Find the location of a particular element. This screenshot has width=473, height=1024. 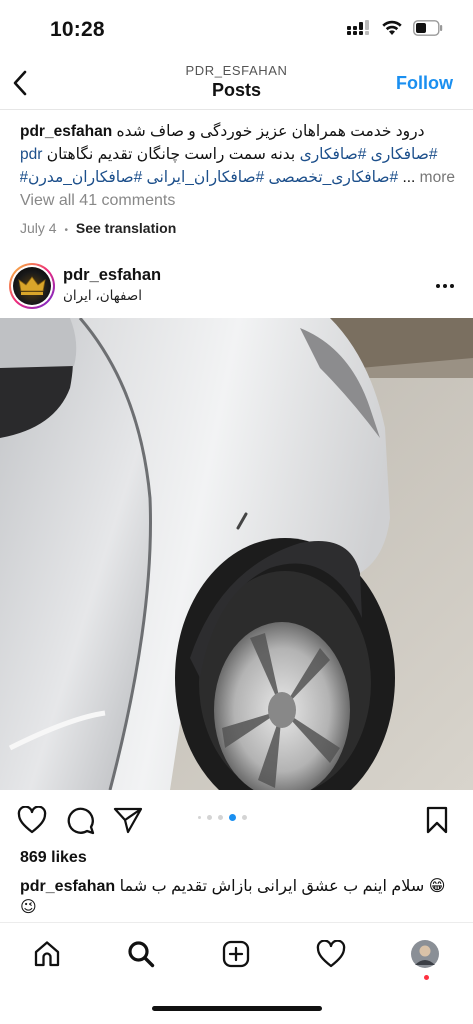

post-meta: July 4 • See translation is located at coordinates (98, 228).